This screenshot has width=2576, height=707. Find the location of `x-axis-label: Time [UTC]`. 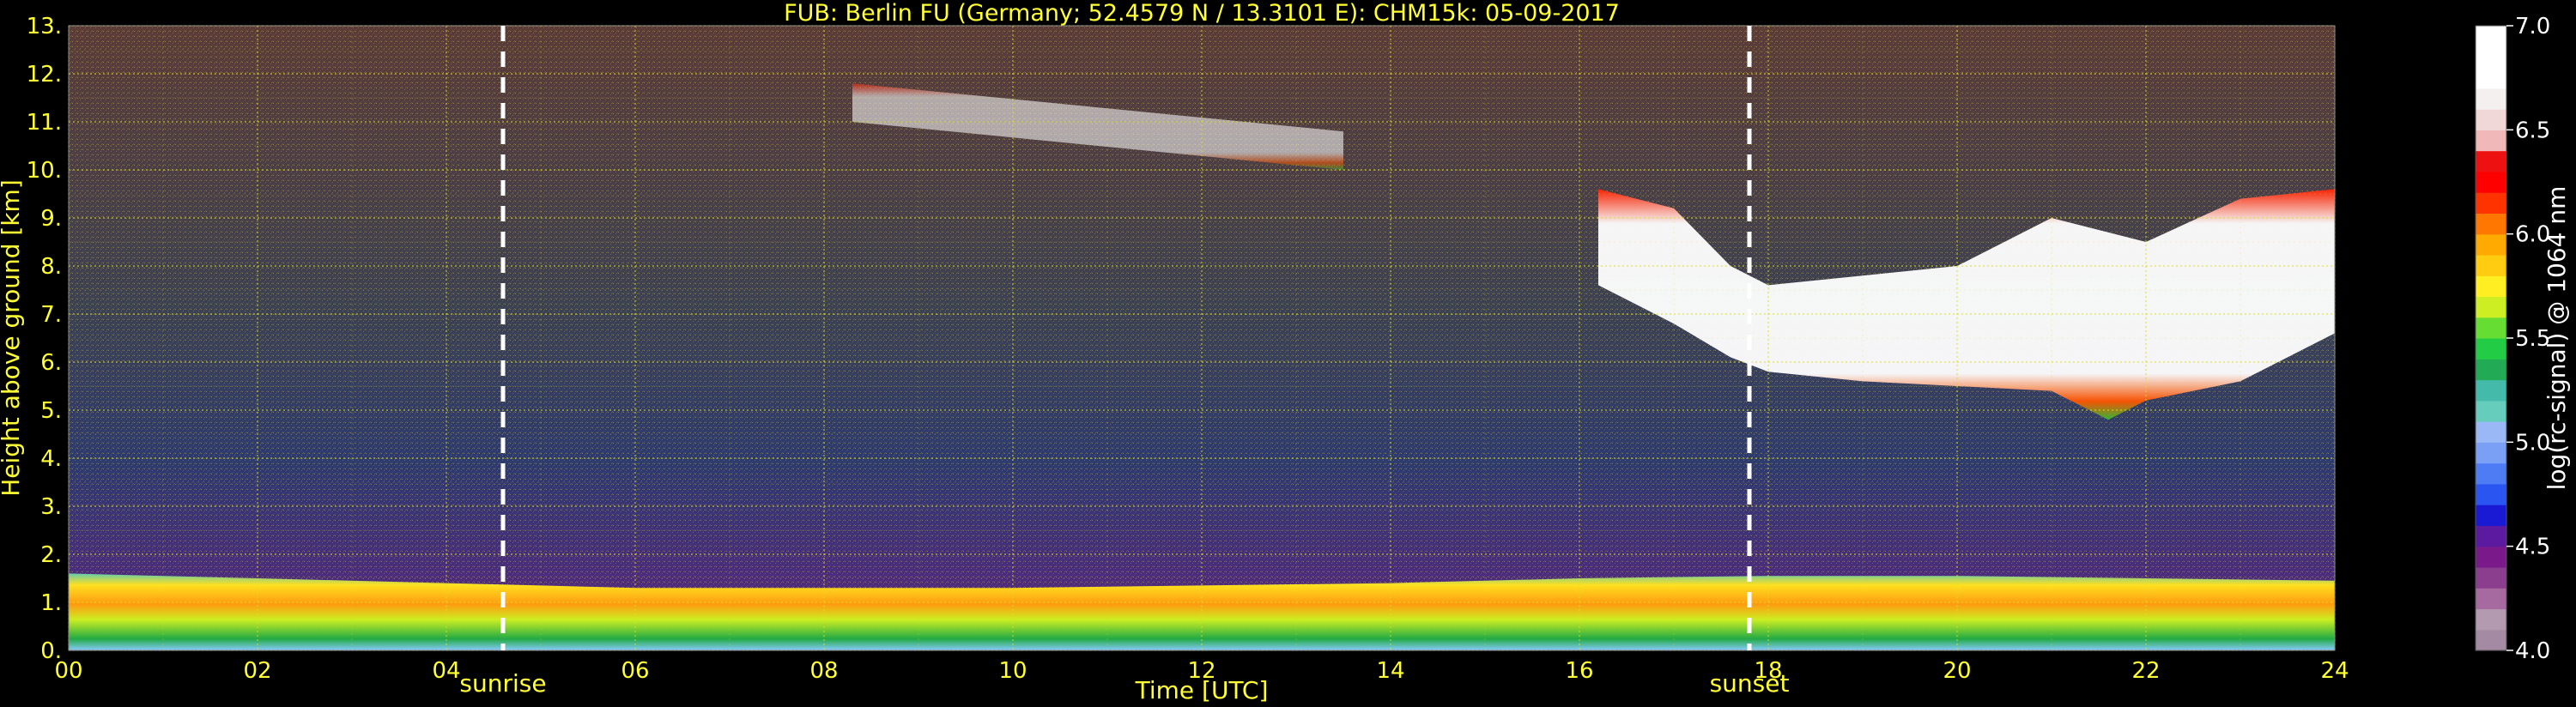

x-axis-label: Time [UTC] is located at coordinates (1202, 690).